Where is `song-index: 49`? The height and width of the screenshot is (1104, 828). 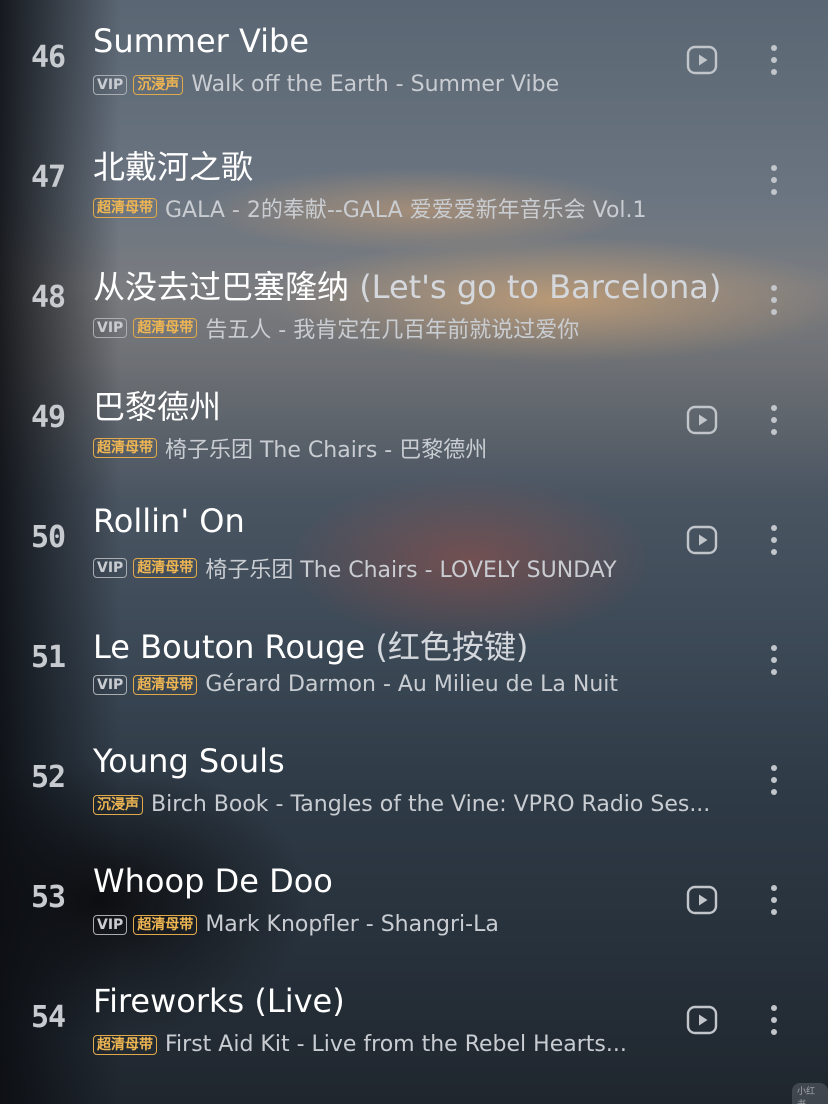 song-index: 49 is located at coordinates (48, 417).